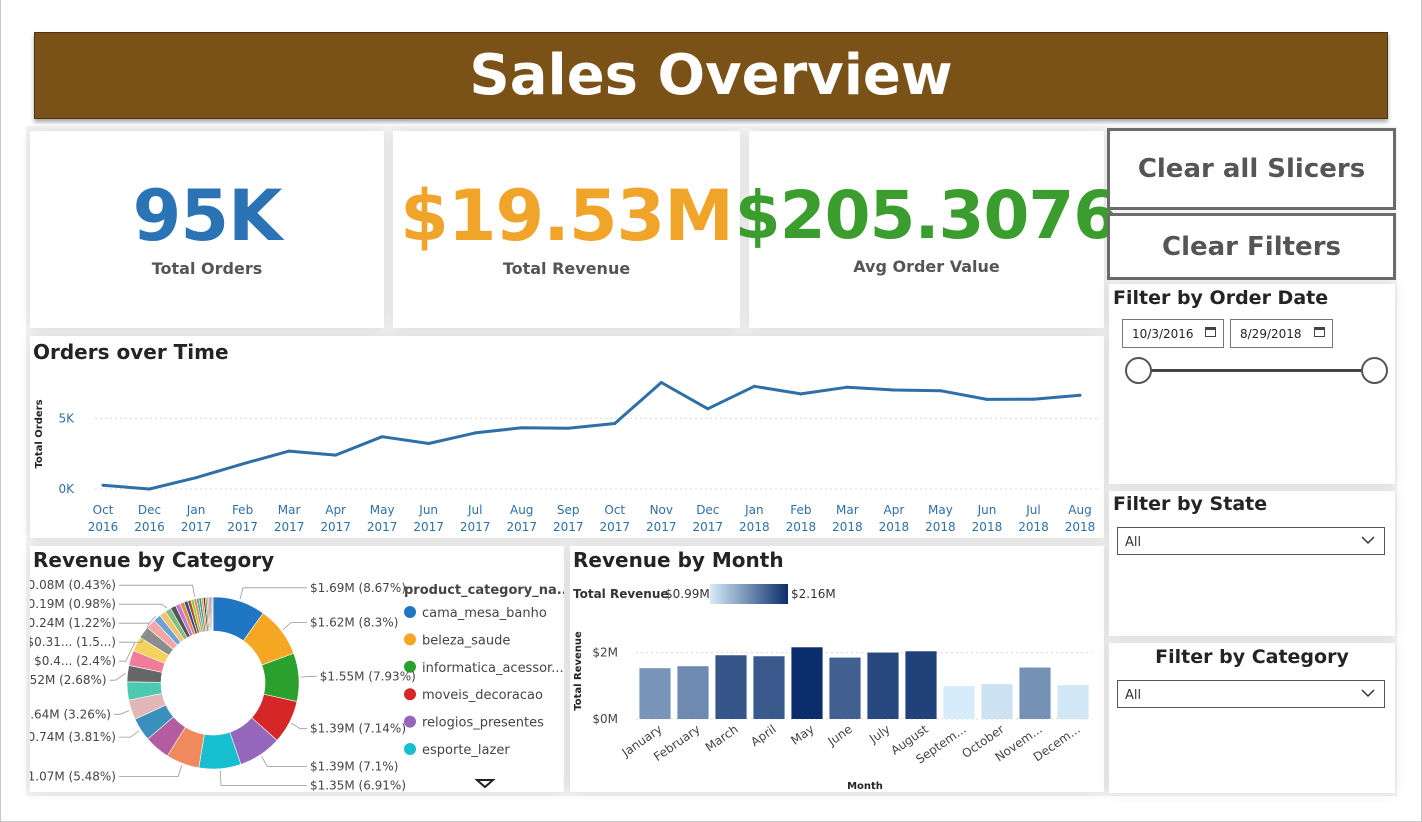 The width and height of the screenshot is (1422, 822). I want to click on legend-item-label: cama_mesa_banho, so click(484, 613).